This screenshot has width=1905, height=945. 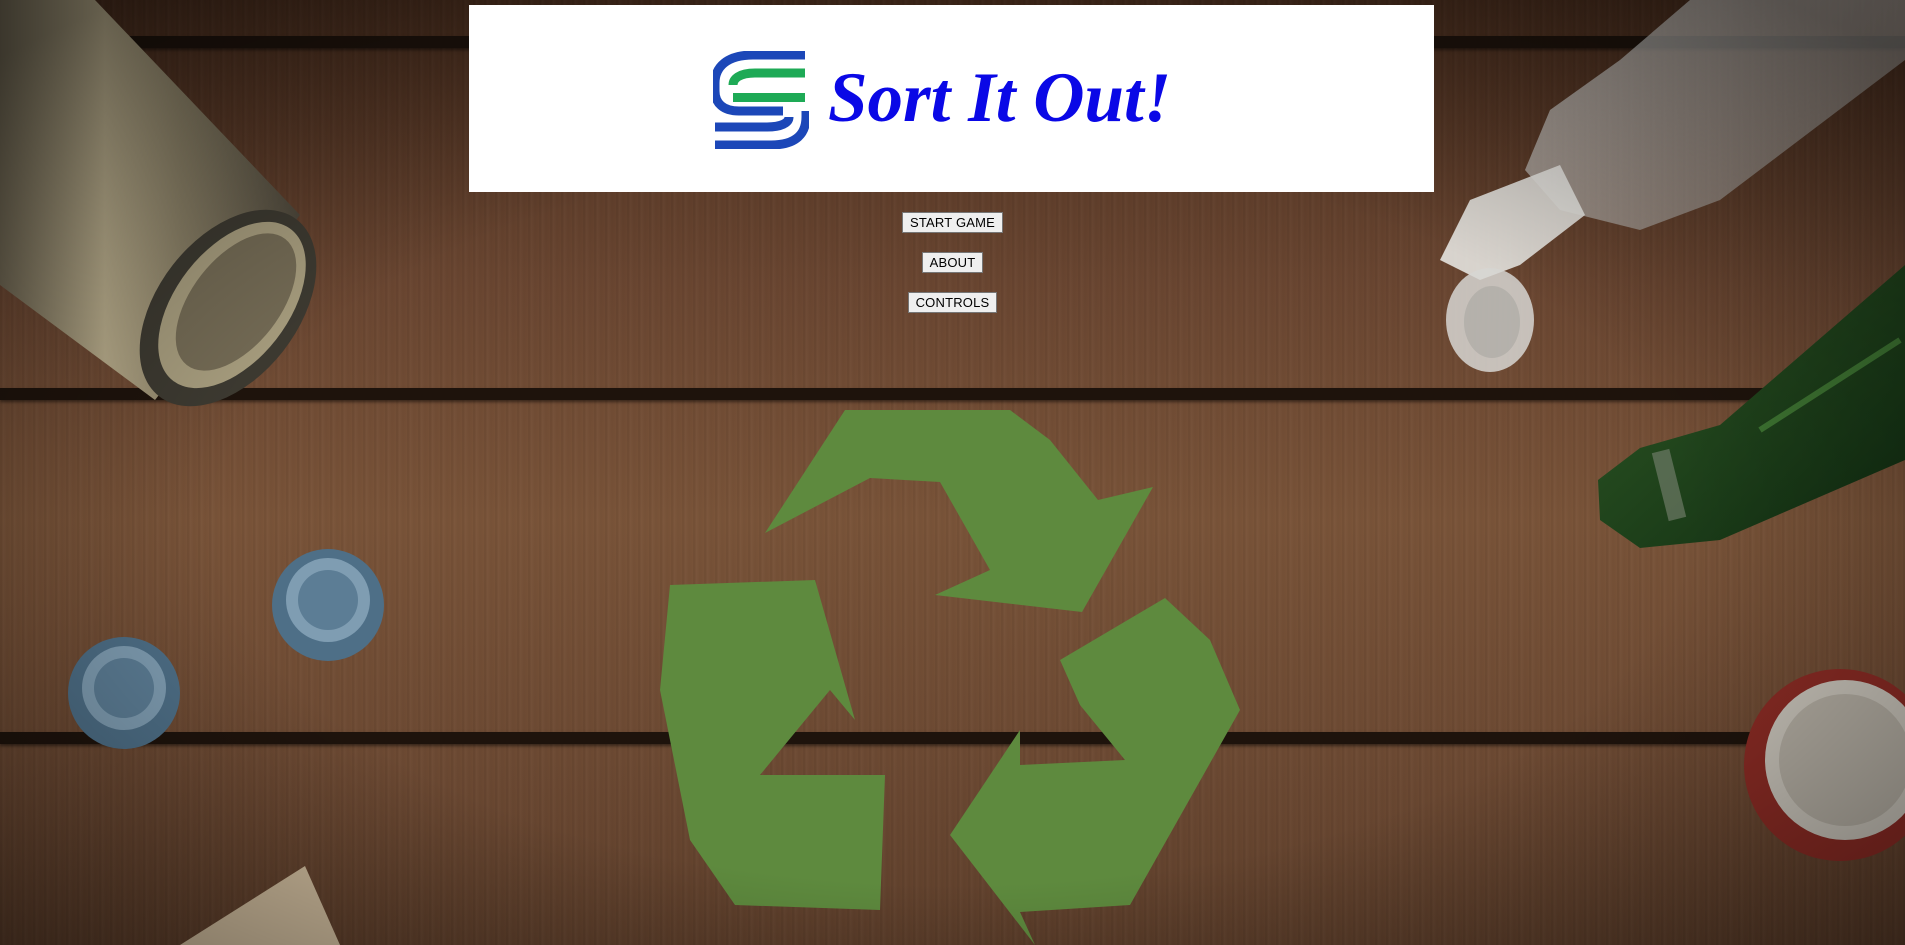 I want to click on controls-button: CONTROLS, so click(x=952, y=302).